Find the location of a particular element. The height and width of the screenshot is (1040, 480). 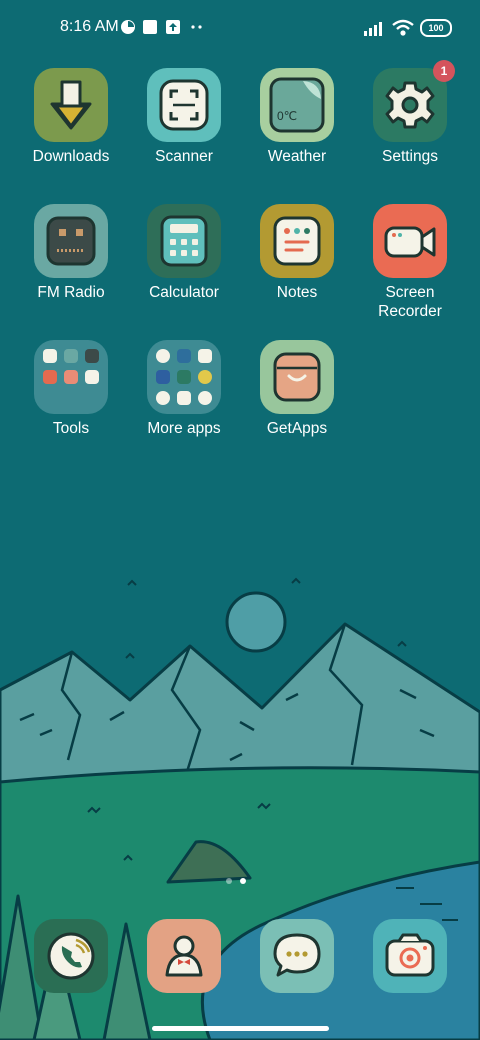

shopping-bag-icon is located at coordinates (297, 377).